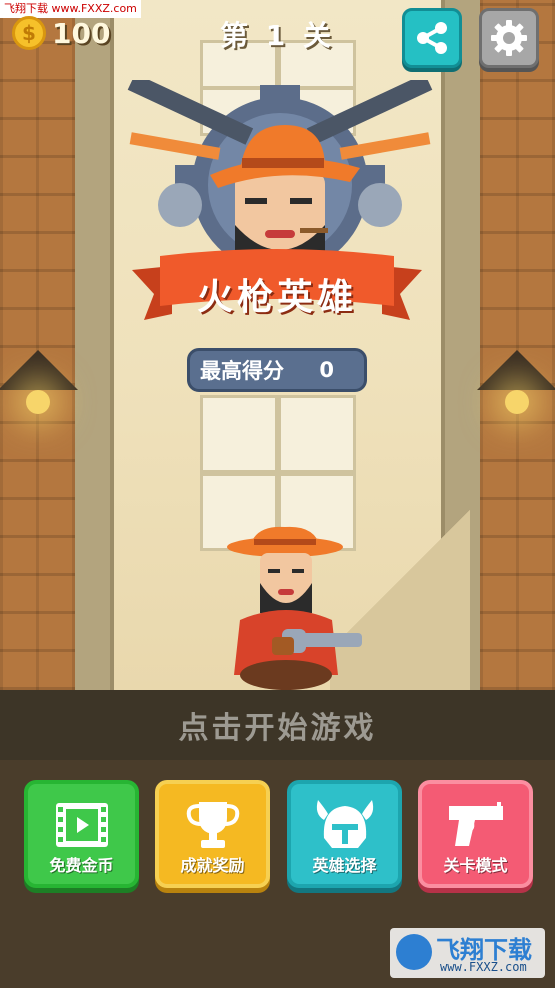 Image resolution: width=555 pixels, height=988 pixels. I want to click on start-game-text: 点击开始游戏, so click(277, 728).